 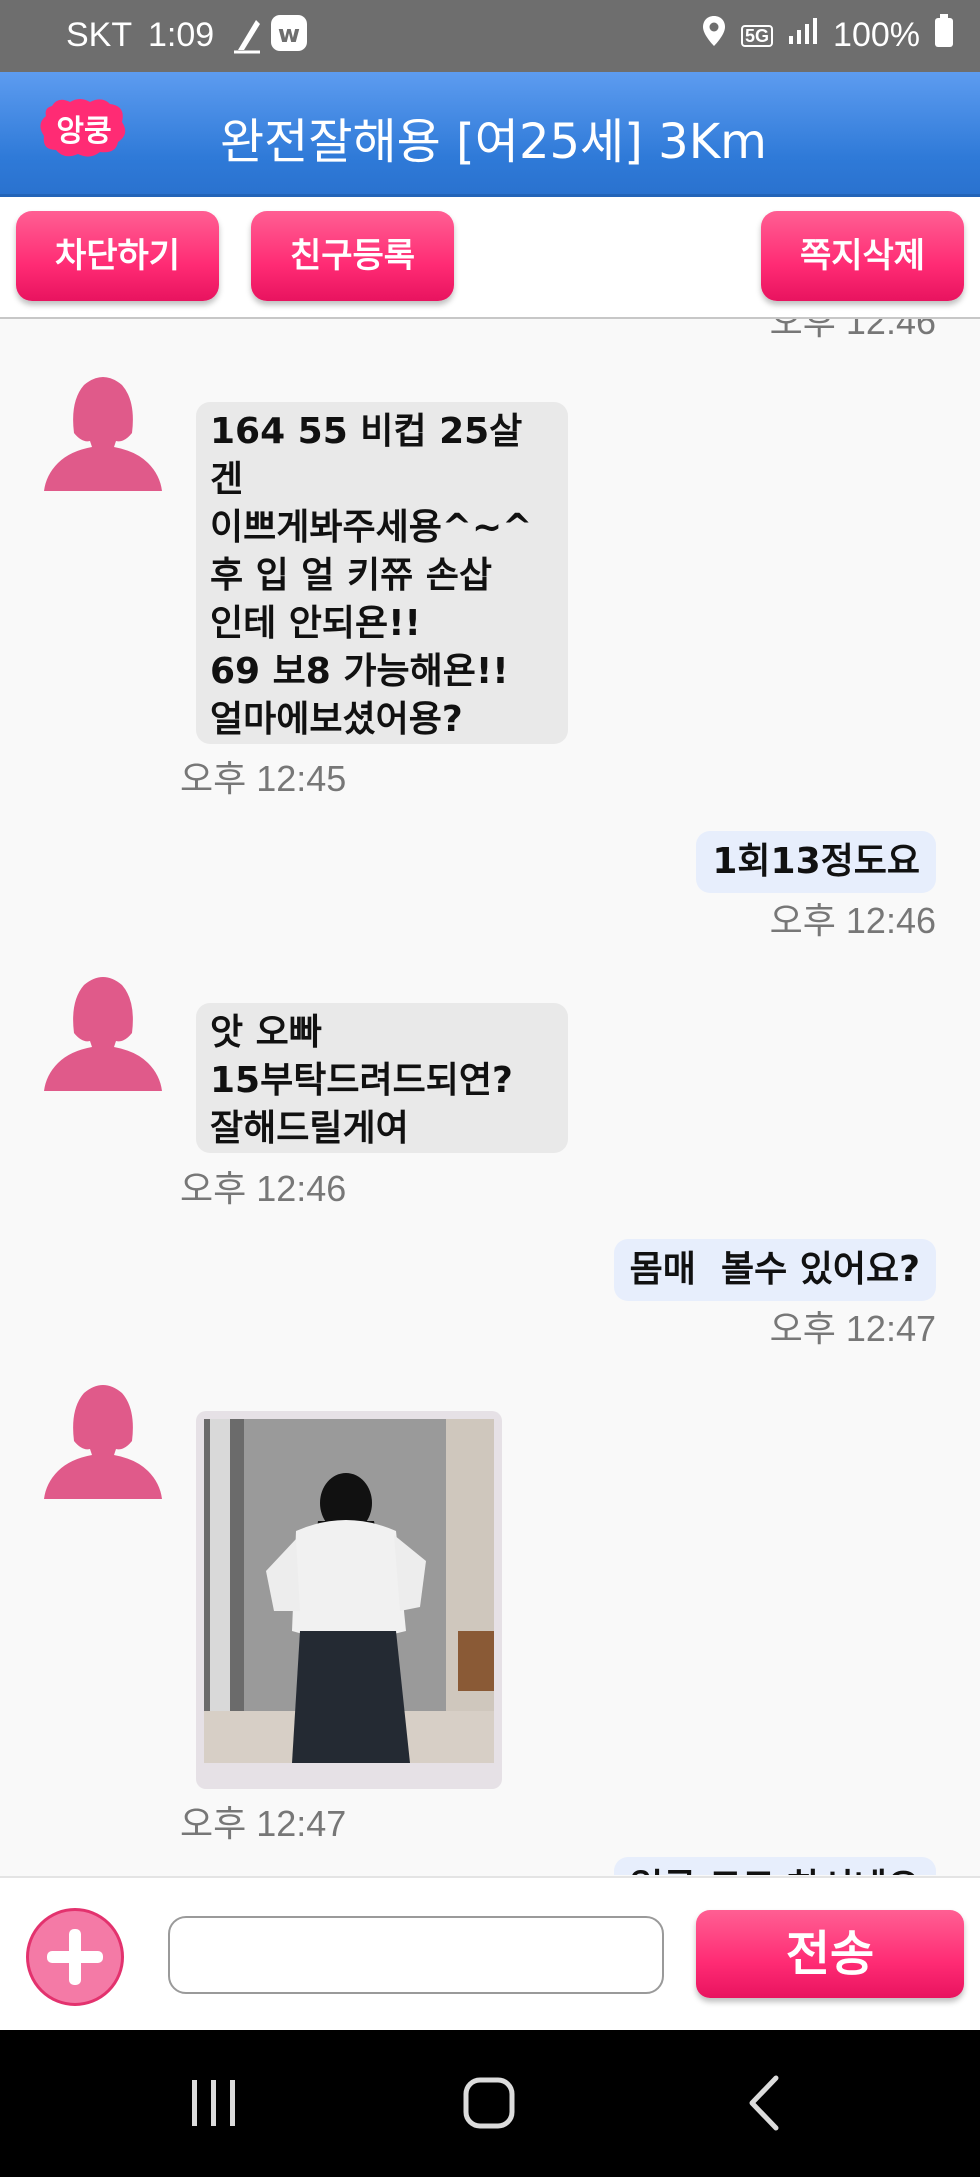 What do you see at coordinates (371, 527) in the screenshot?
I see `message-line: 이쁘게봐주세용^~^` at bounding box center [371, 527].